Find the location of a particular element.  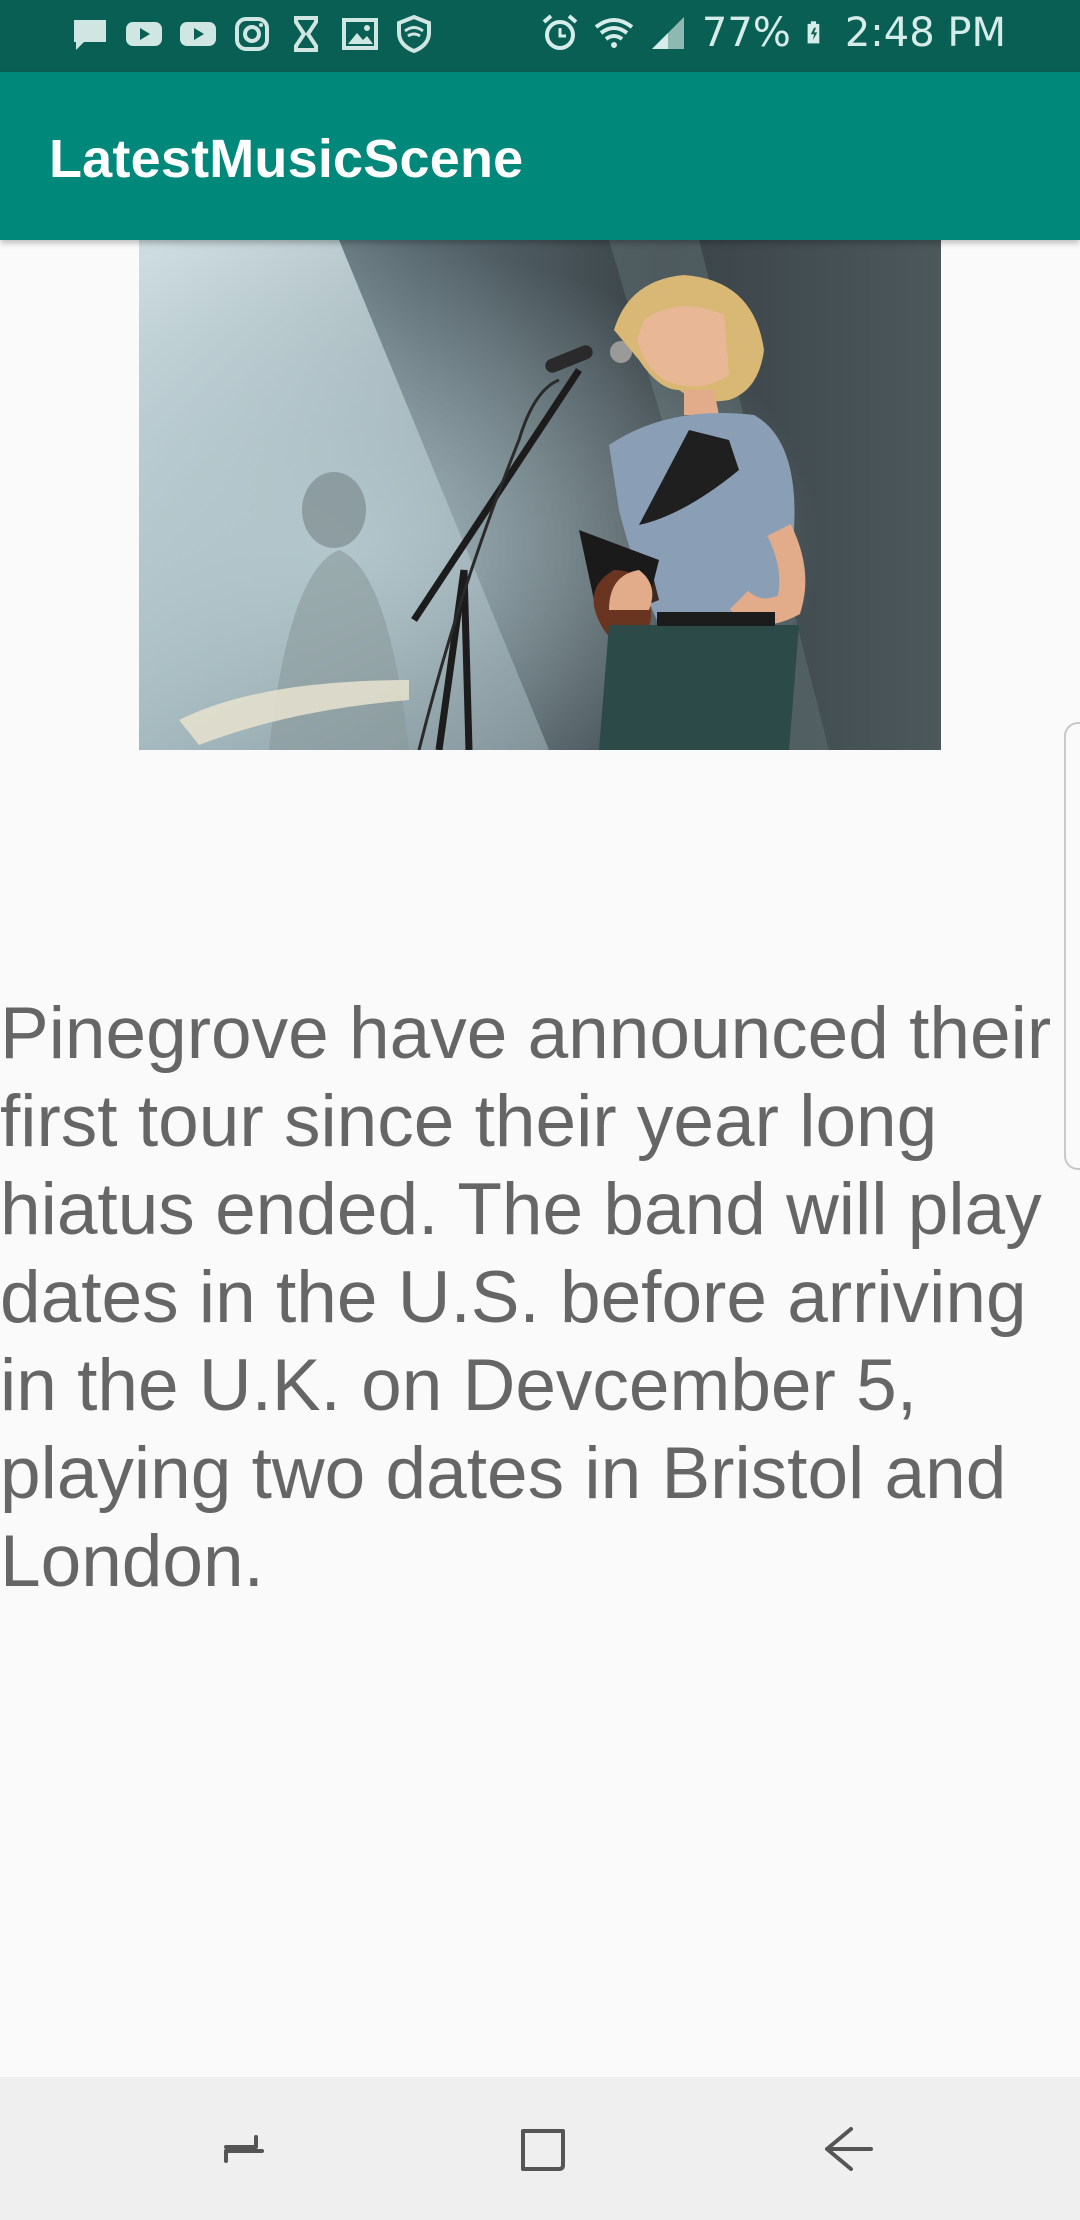

edge-panel-handle is located at coordinates (1072, 946).